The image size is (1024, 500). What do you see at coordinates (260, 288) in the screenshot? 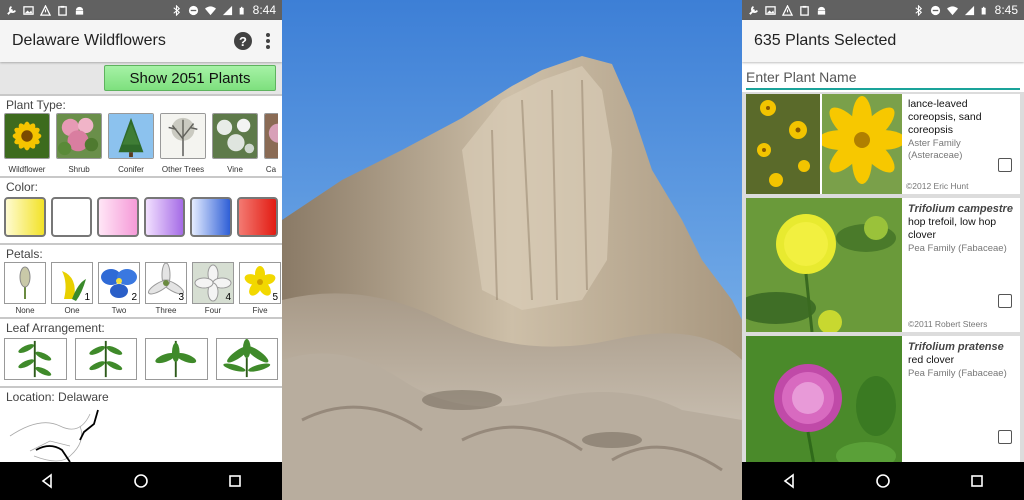
I see `petals-five: 5 Five` at bounding box center [260, 288].